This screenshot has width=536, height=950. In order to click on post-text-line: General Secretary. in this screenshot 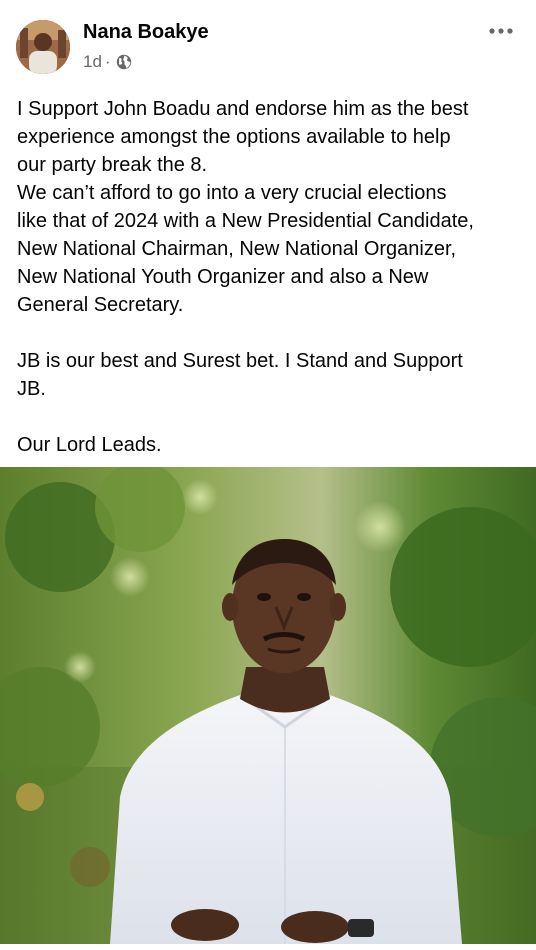, I will do `click(100, 305)`.